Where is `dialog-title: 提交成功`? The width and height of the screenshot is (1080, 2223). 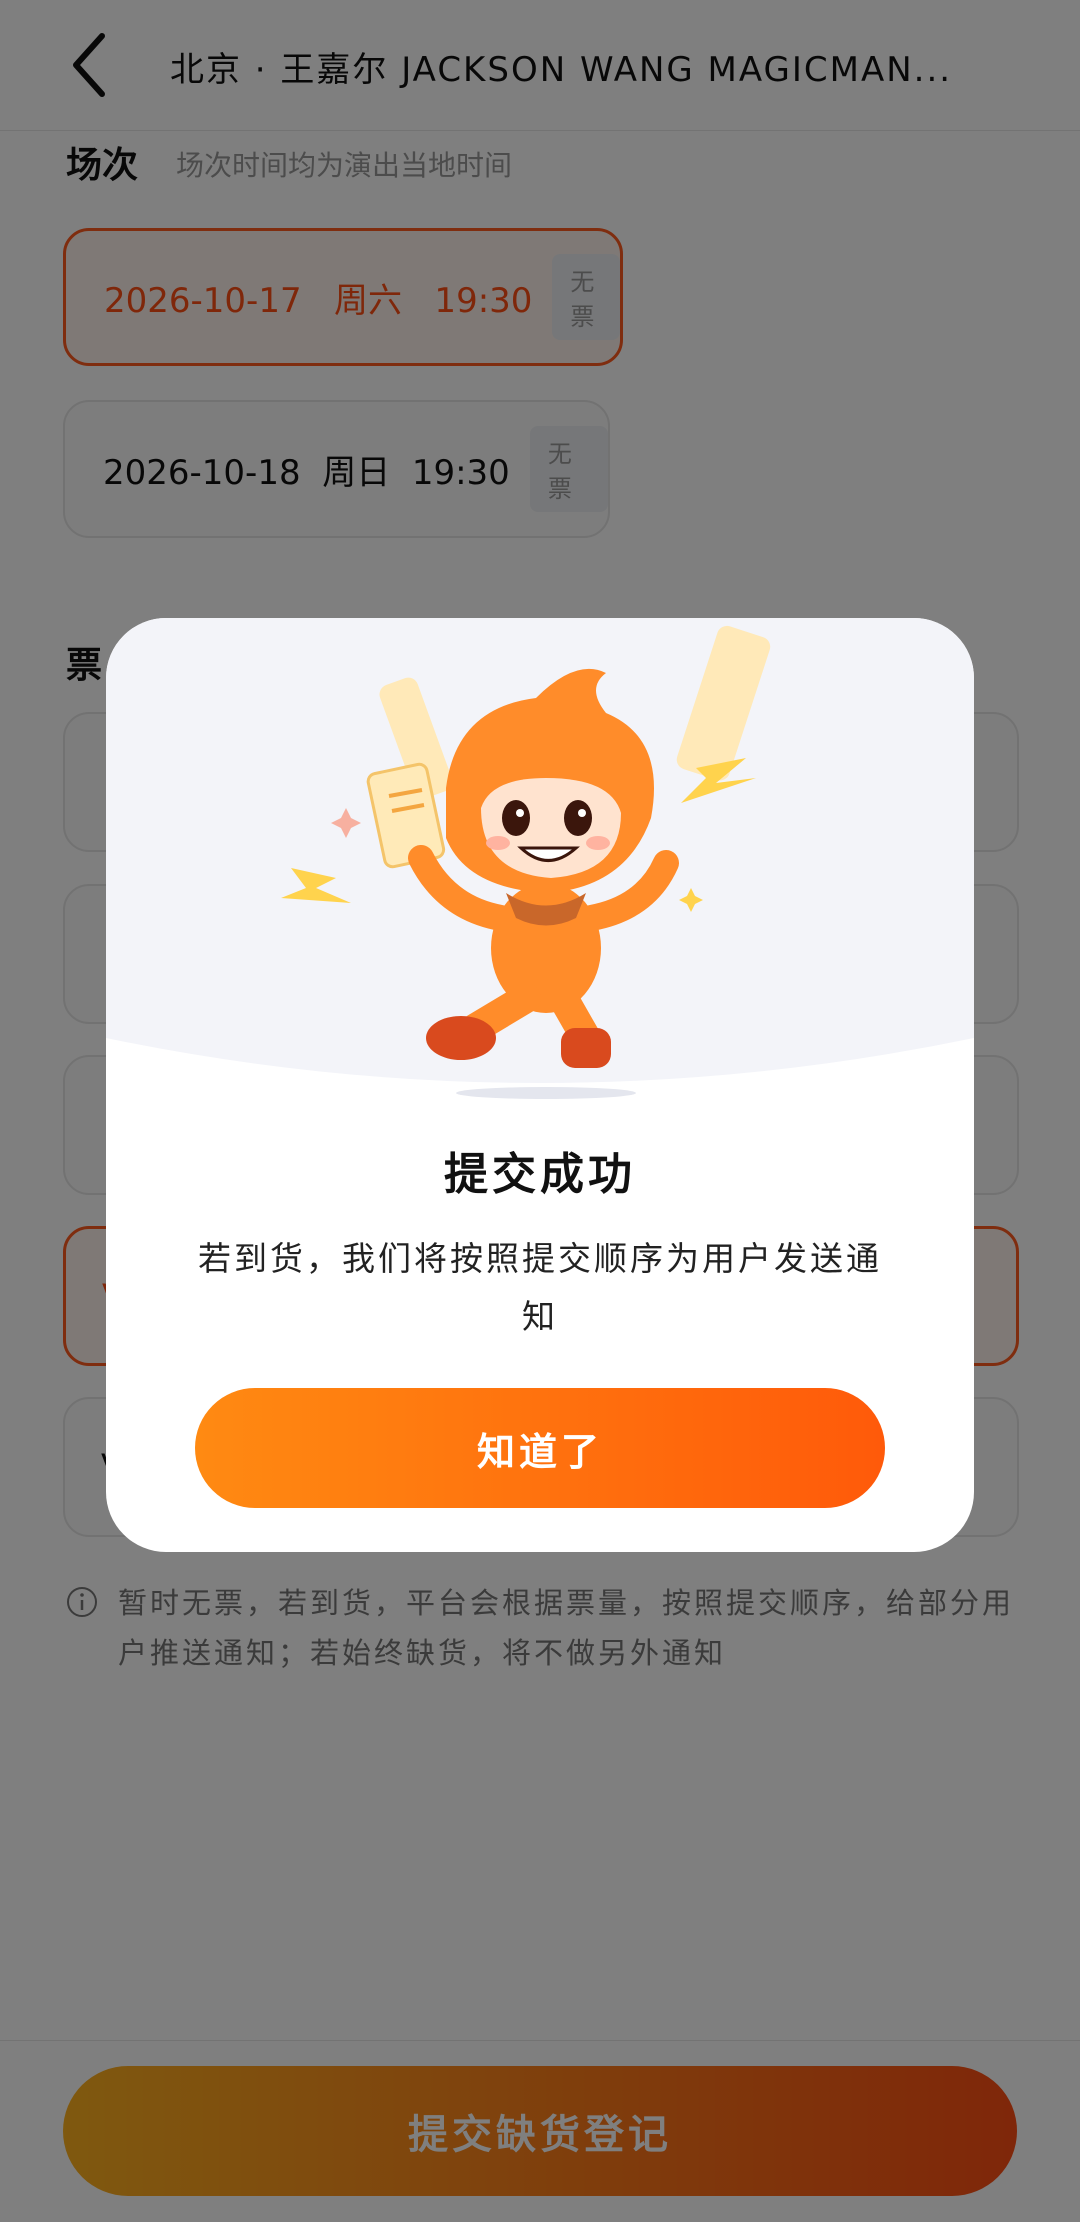
dialog-title: 提交成功 is located at coordinates (540, 1174).